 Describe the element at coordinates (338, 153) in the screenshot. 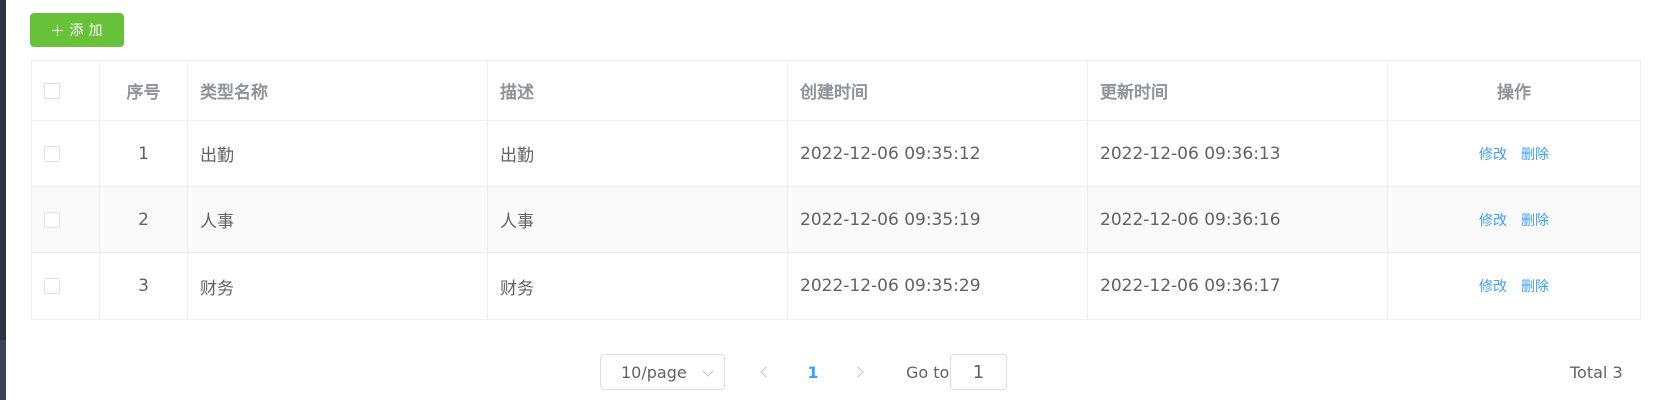

I see `row-type-name: 出勤` at that location.